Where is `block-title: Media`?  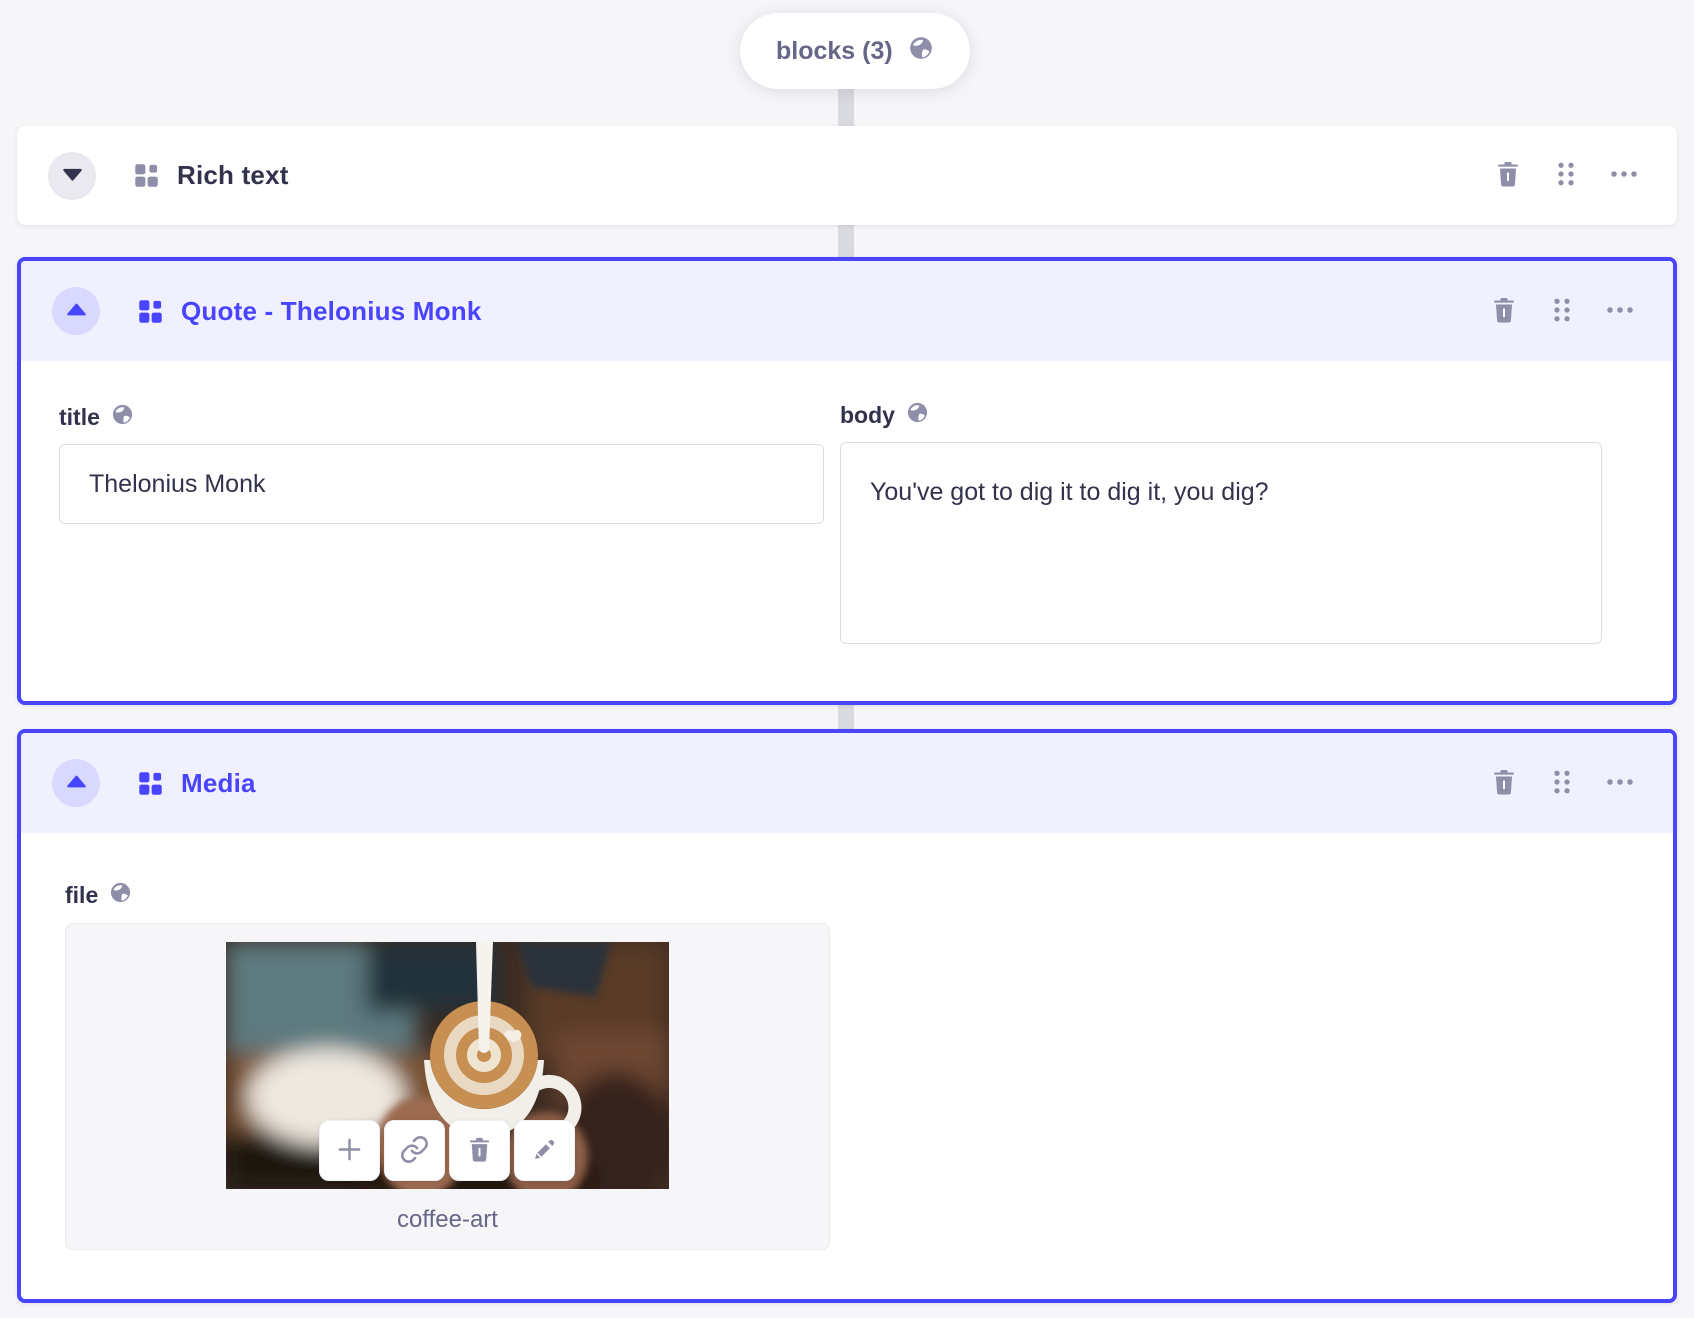 block-title: Media is located at coordinates (218, 782).